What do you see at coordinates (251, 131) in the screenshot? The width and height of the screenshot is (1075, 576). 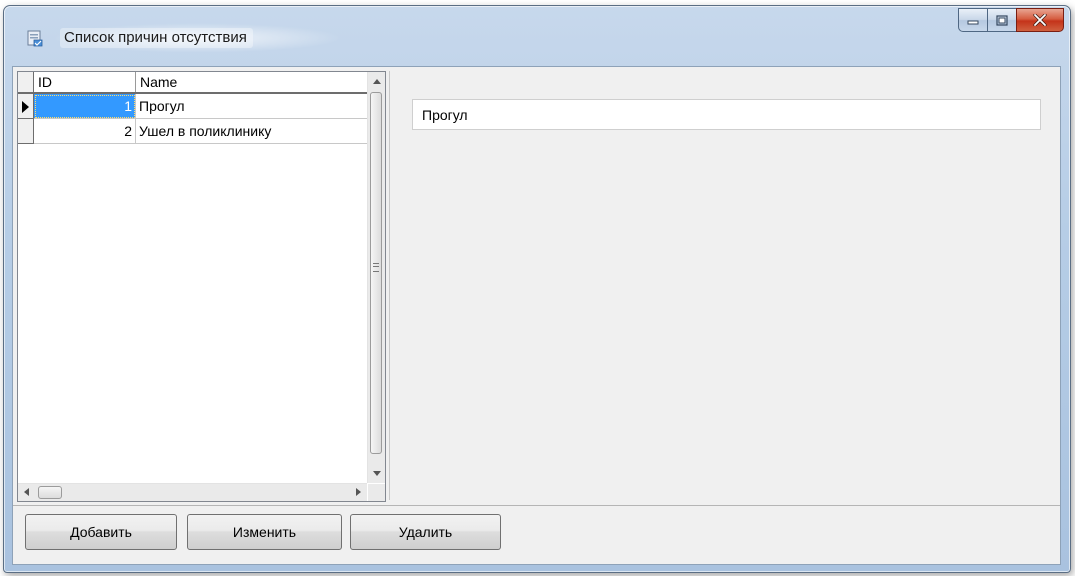 I see `cell-name: Ушел в поликлинику` at bounding box center [251, 131].